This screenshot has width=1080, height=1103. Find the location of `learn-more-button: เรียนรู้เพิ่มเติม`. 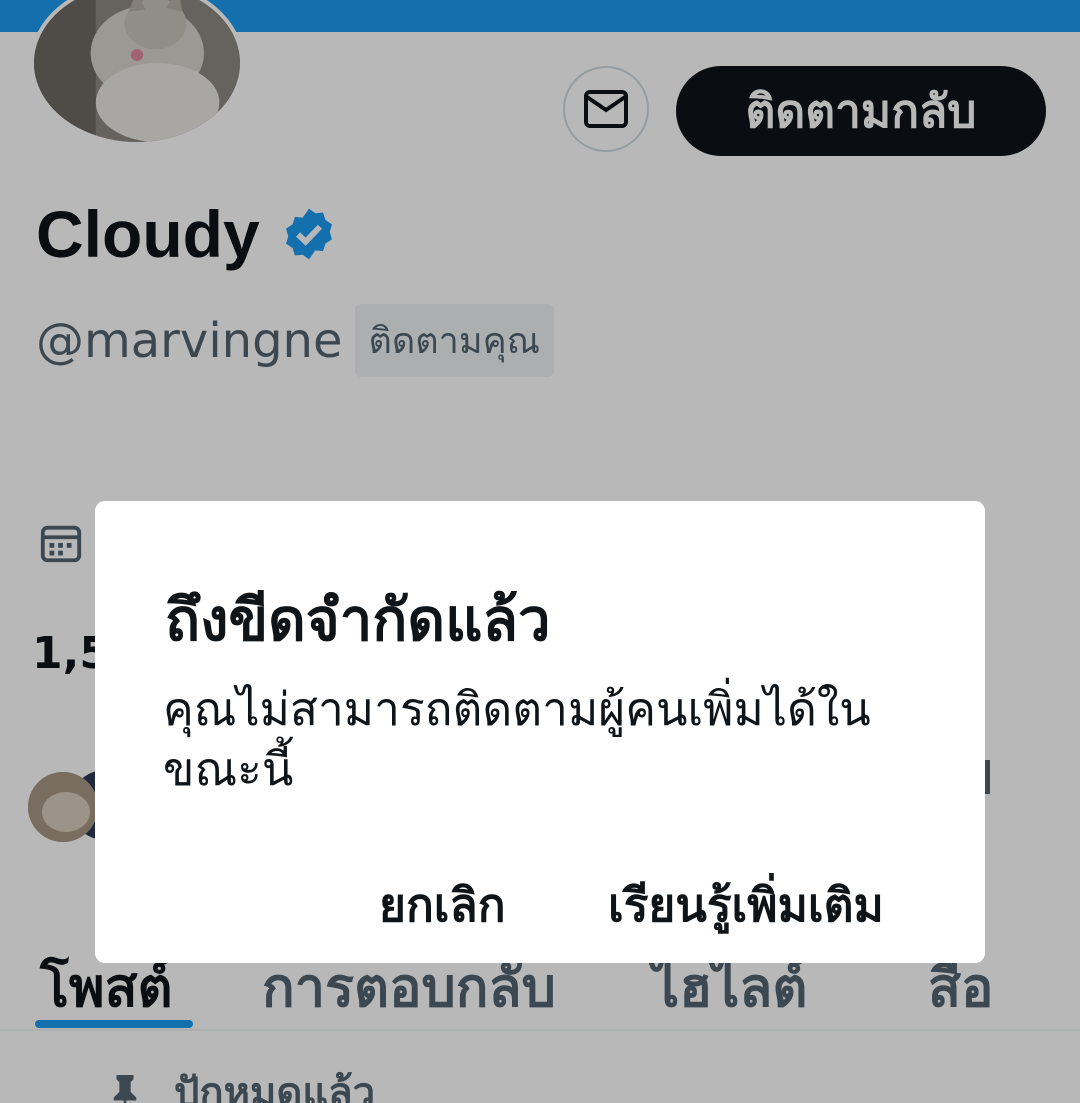

learn-more-button: เรียนรู้เพิ่มเติม is located at coordinates (746, 905).